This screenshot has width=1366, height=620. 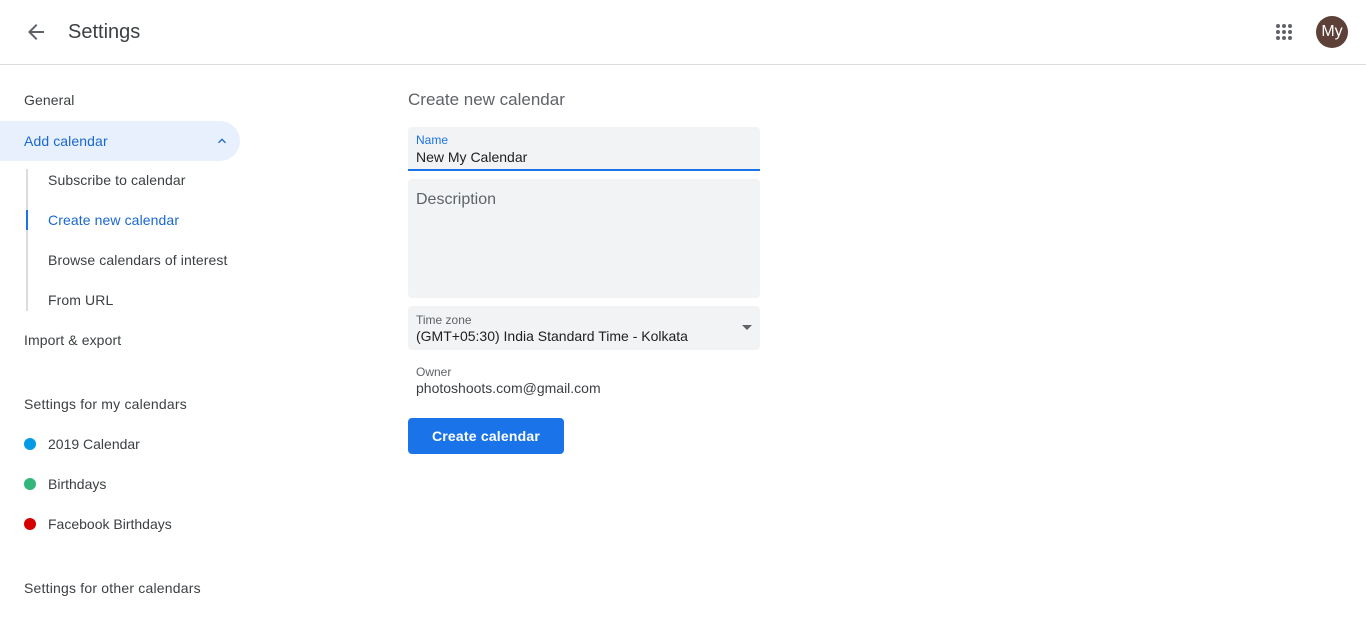 I want to click on sidebar-item-label: Add calendar, so click(x=66, y=141).